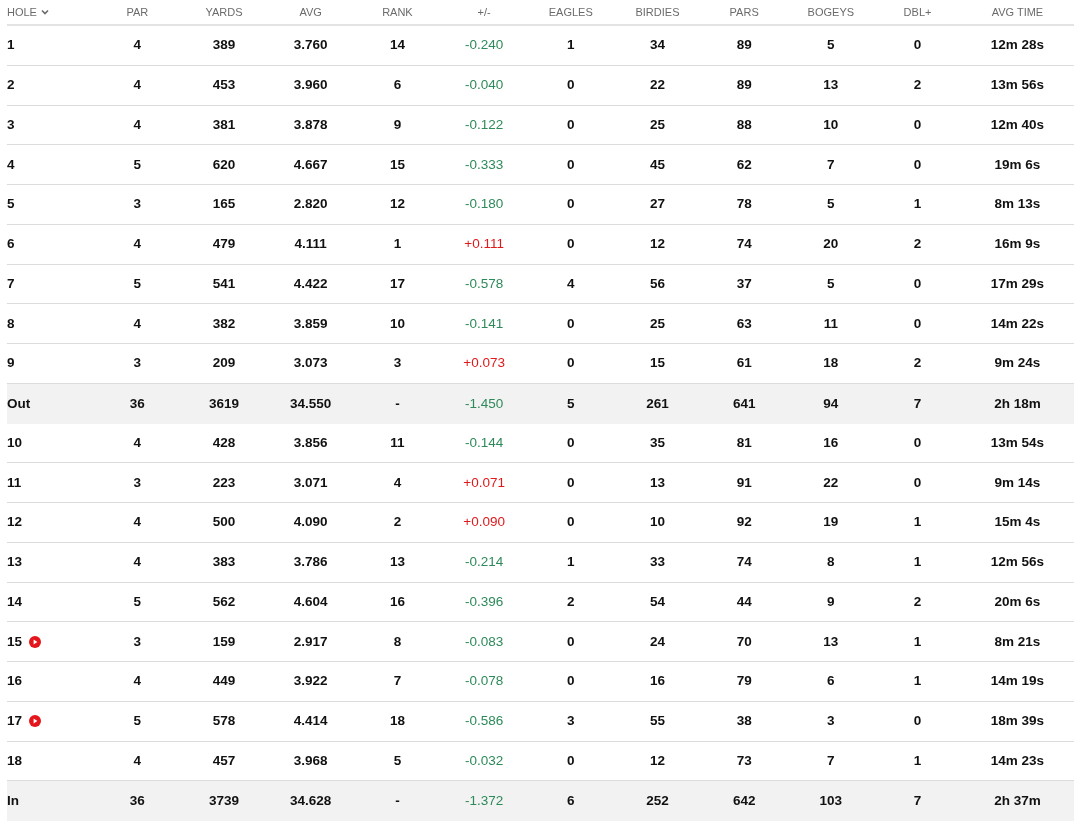 This screenshot has height=821, width=1084. What do you see at coordinates (484, 12) in the screenshot?
I see `column-header: +/-` at bounding box center [484, 12].